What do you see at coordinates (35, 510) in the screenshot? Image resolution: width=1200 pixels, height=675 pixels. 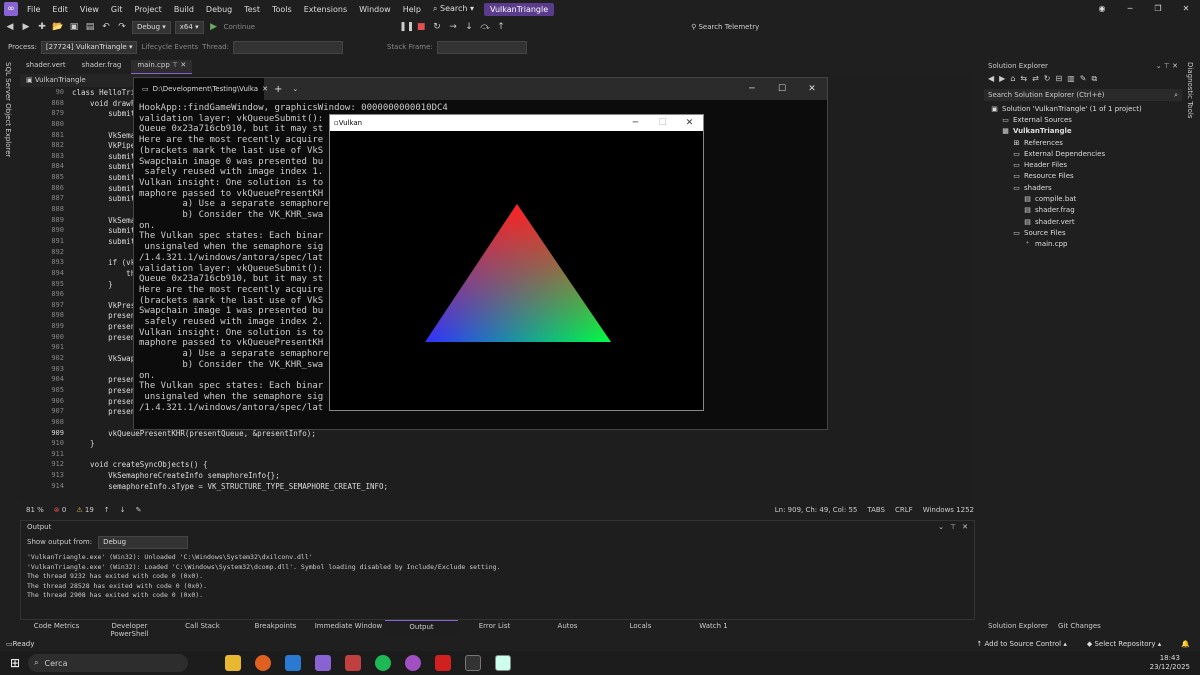 I see `zoom-level: 81 %` at bounding box center [35, 510].